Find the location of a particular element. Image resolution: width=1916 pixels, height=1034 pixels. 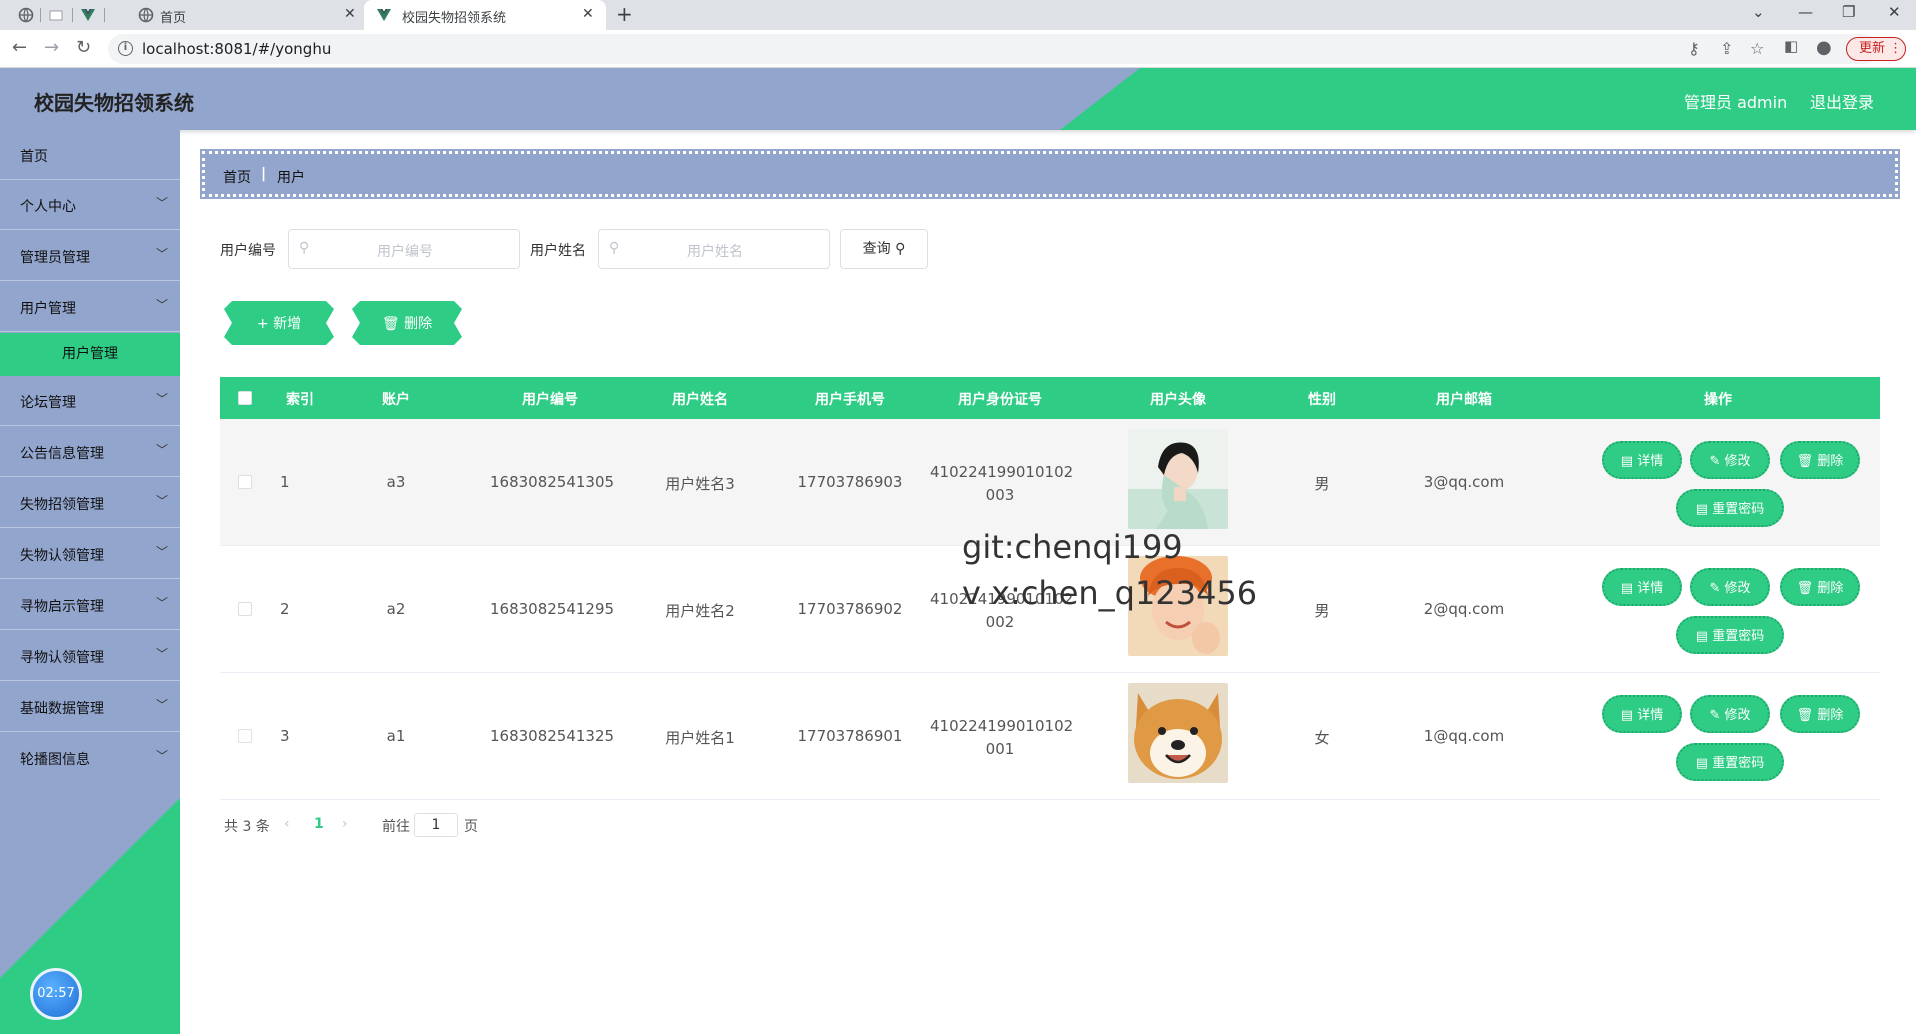

doc-icon: ▤ is located at coordinates (1704, 636).